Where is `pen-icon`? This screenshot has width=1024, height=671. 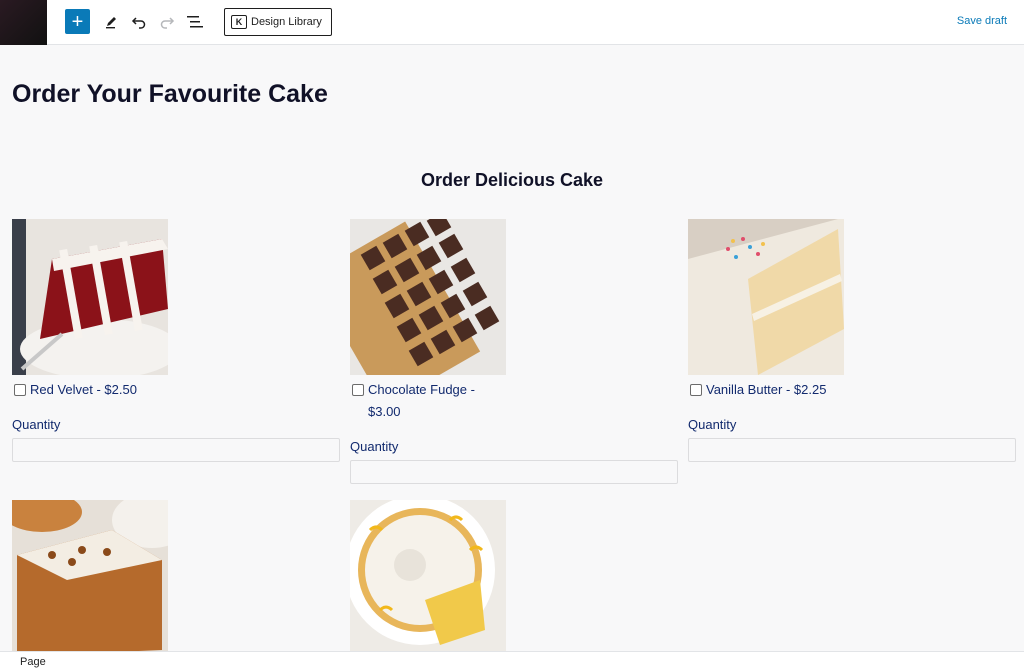 pen-icon is located at coordinates (111, 23).